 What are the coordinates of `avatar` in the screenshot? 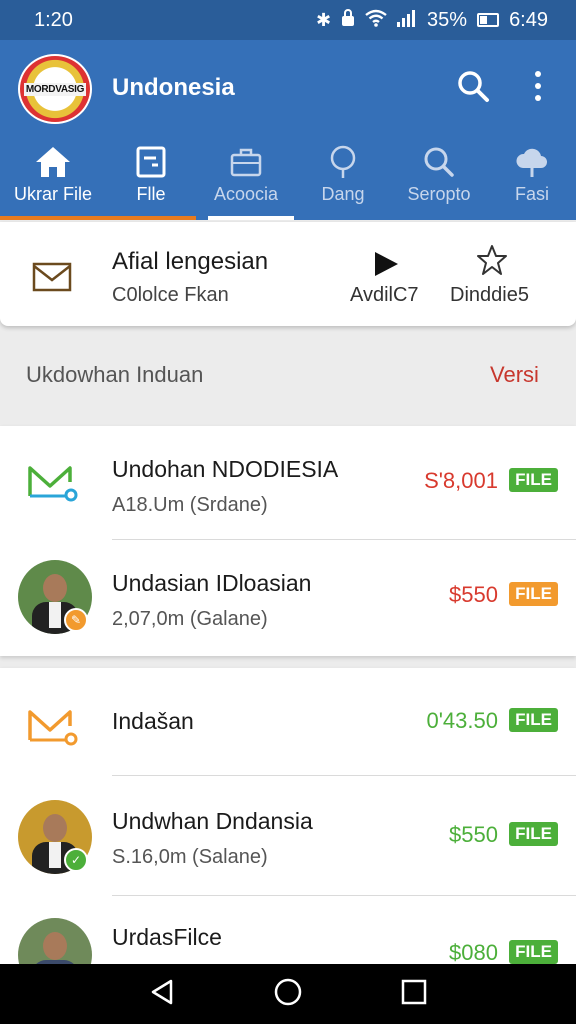 It's located at (55, 941).